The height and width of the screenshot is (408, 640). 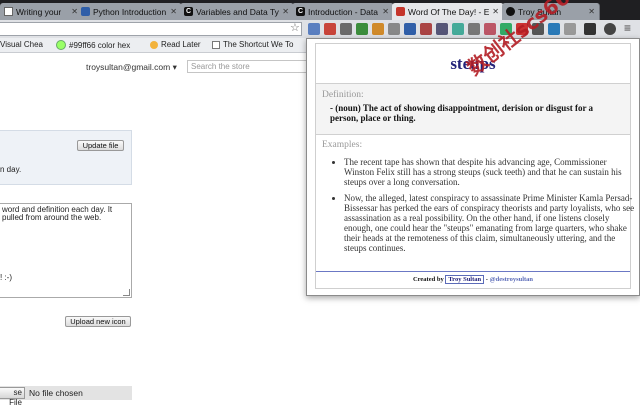 I want to click on bookmark-item: The Shortcut We To, so click(x=252, y=44).